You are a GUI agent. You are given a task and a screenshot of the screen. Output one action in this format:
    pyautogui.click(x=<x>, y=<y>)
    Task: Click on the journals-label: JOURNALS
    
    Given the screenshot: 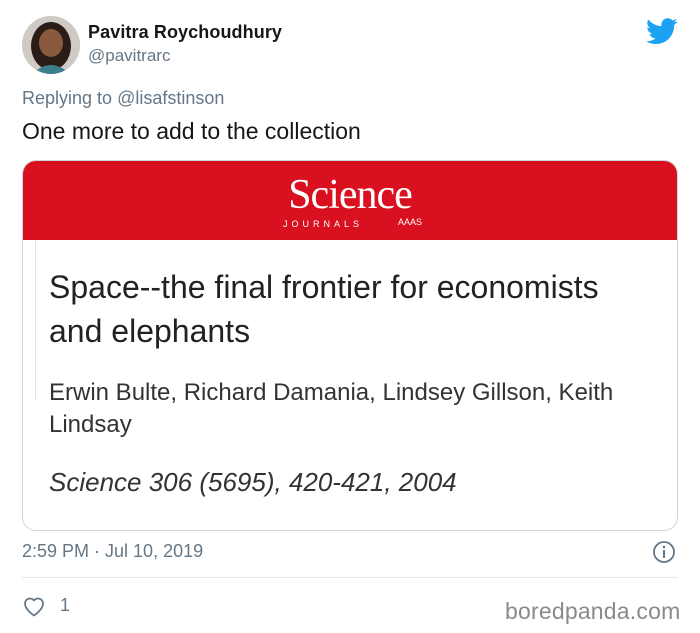 What is the action you would take?
    pyautogui.click(x=323, y=224)
    